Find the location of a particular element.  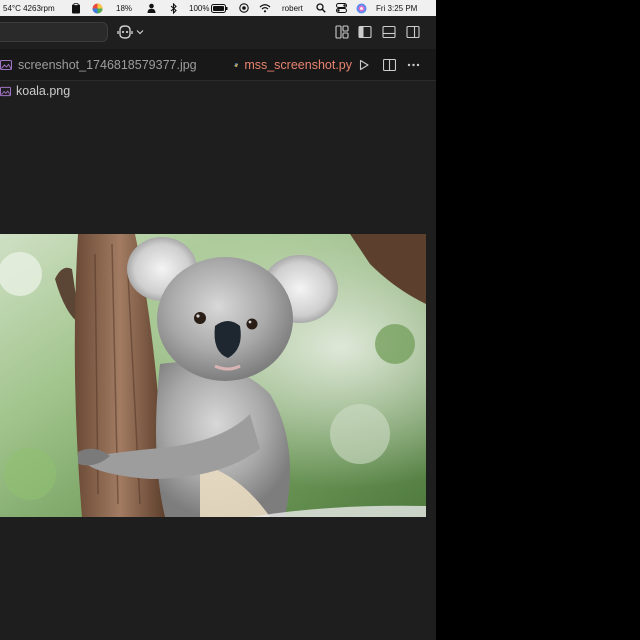

tab-label: screenshot_1746818579377.jpg is located at coordinates (107, 64).